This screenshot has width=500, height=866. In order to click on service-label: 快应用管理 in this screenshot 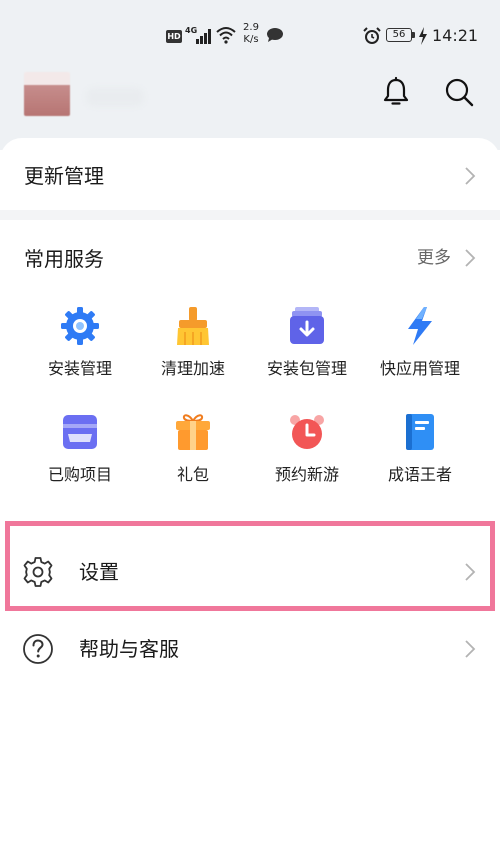, I will do `click(419, 368)`.